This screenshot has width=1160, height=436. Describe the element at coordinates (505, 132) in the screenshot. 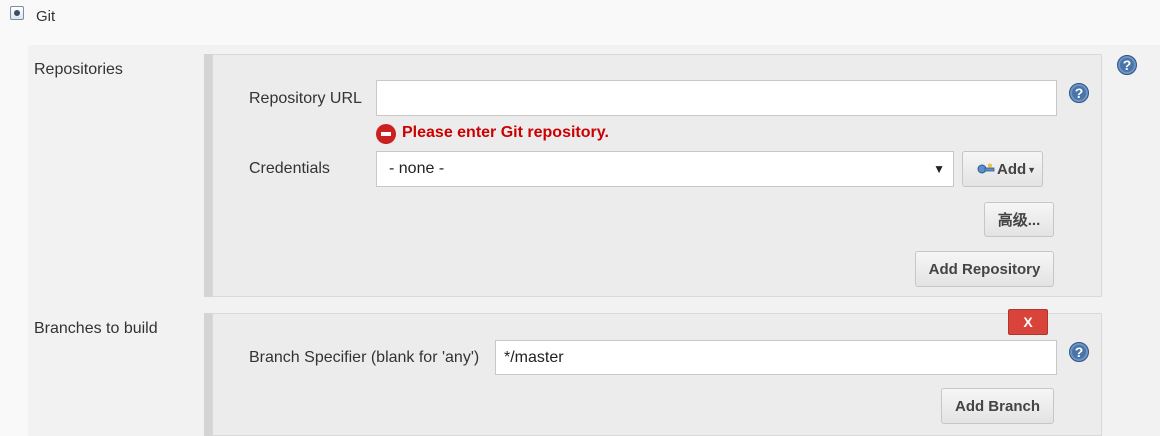

I see `repository-url-error: Please enter Git repository.` at that location.